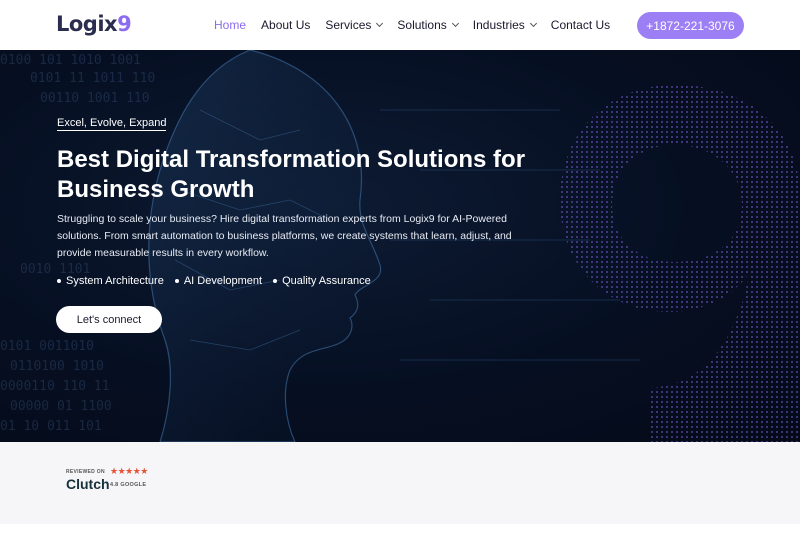 The width and height of the screenshot is (800, 537). What do you see at coordinates (505, 25) in the screenshot?
I see `nav-industries: Industries` at bounding box center [505, 25].